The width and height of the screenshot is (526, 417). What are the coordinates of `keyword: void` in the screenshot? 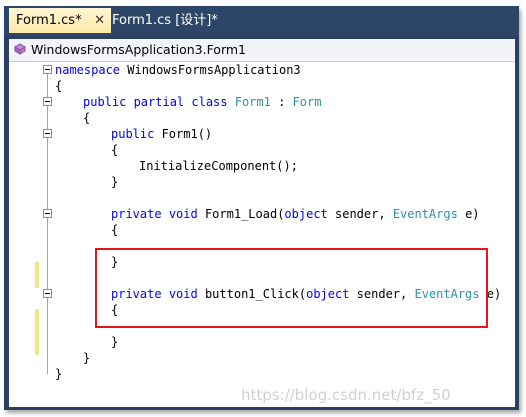 It's located at (183, 214).